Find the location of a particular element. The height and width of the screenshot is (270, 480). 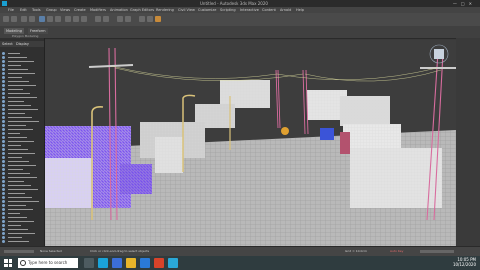

3dsmax-taskbar-icon is located at coordinates (103, 263).